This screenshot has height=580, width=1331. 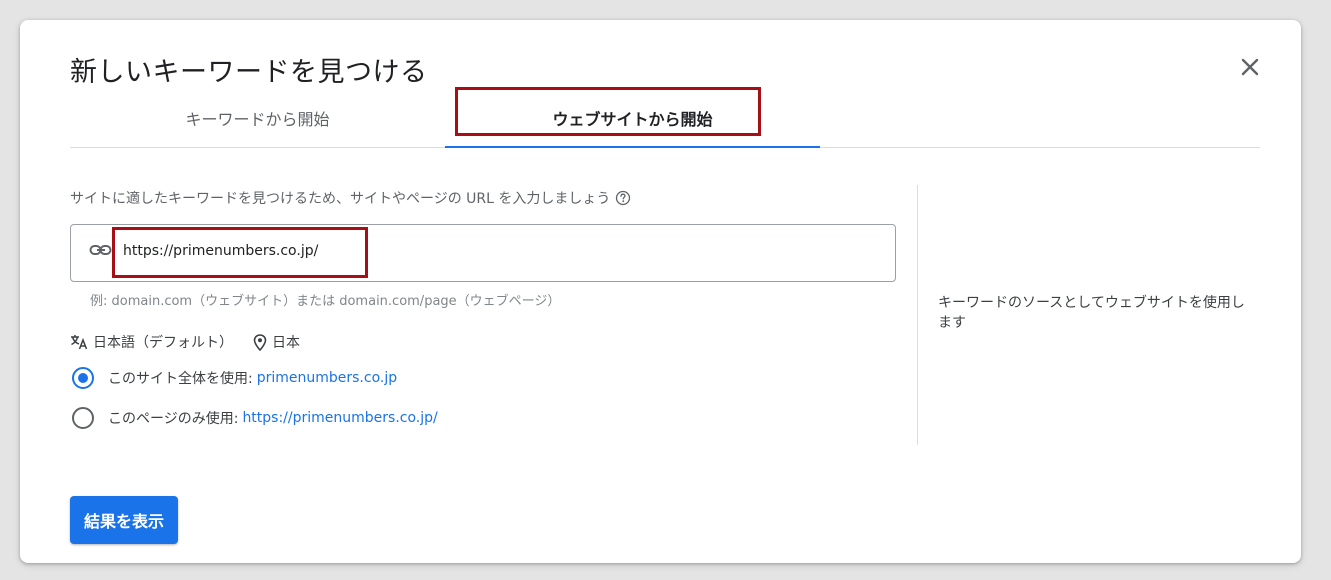 What do you see at coordinates (249, 72) in the screenshot?
I see `dialog-title: 新しいキーワードを見つける` at bounding box center [249, 72].